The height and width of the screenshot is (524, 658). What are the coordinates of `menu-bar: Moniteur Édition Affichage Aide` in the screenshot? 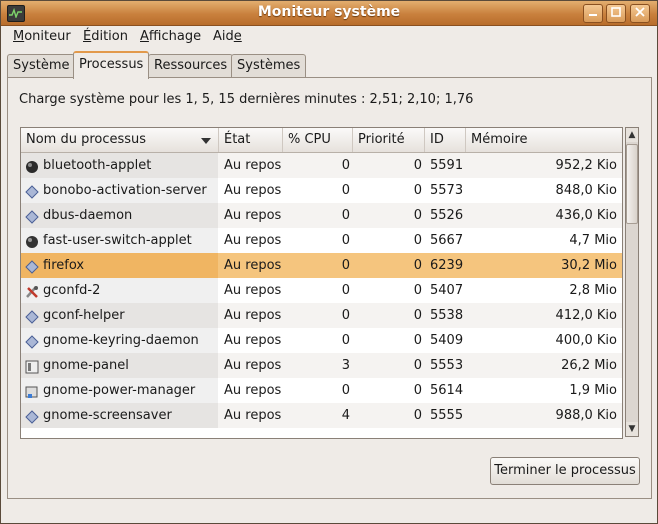 It's located at (329, 37).